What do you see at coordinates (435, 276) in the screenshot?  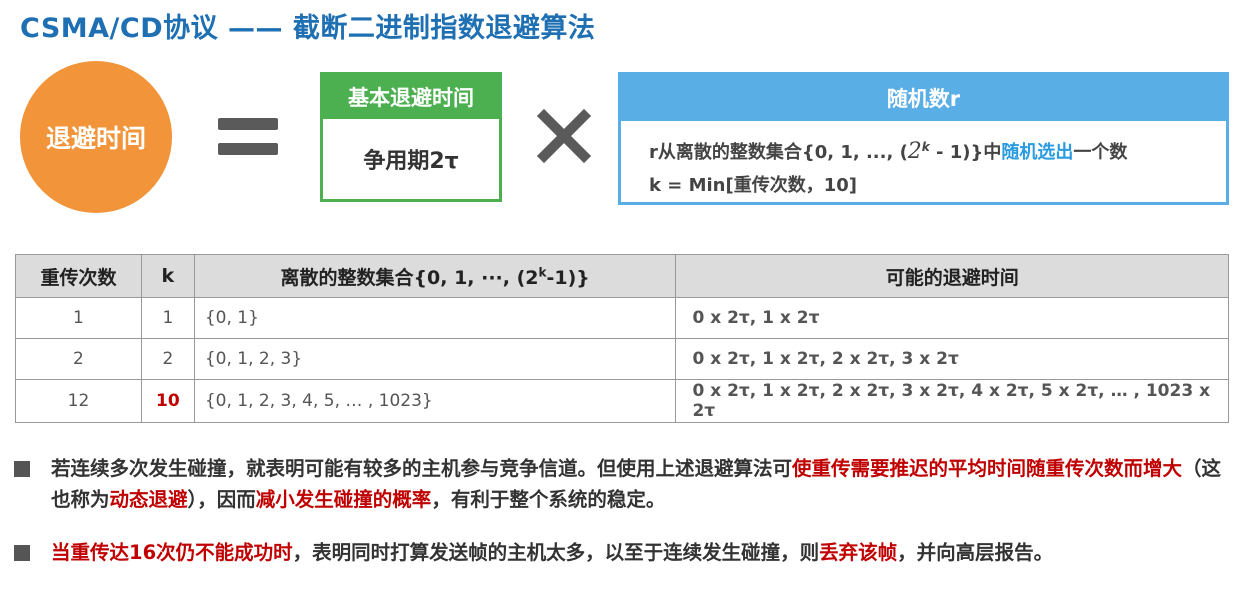 I see `col-header-set: 离散的整数集合{0, 1, ···, (2k-1)}` at bounding box center [435, 276].